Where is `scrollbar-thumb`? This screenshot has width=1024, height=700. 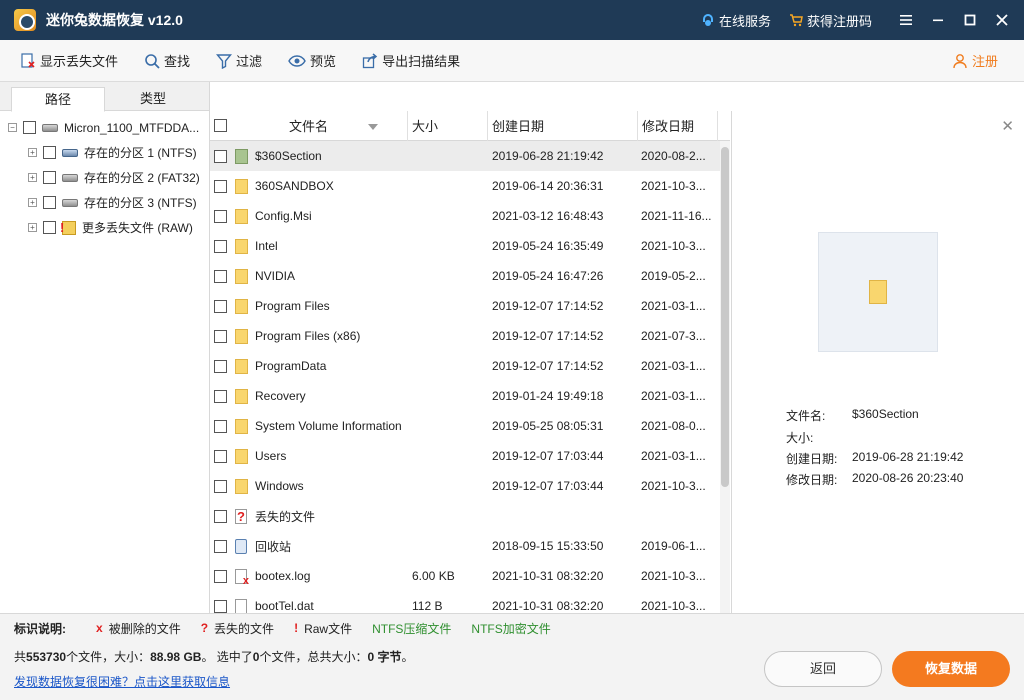
scrollbar-thumb is located at coordinates (725, 317).